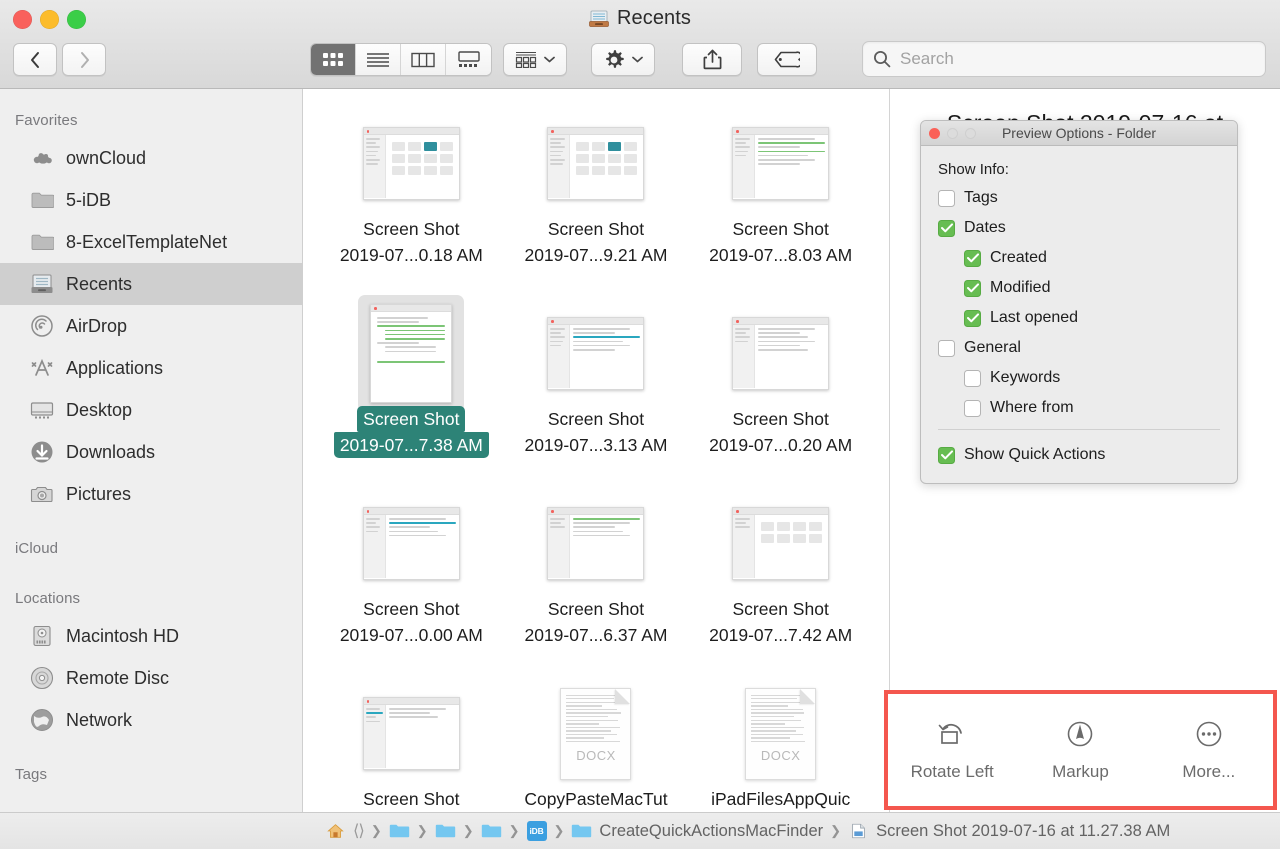 The width and height of the screenshot is (1280, 849). Describe the element at coordinates (89, 199) in the screenshot. I see `sidebar-item-label: 5-iDB` at that location.